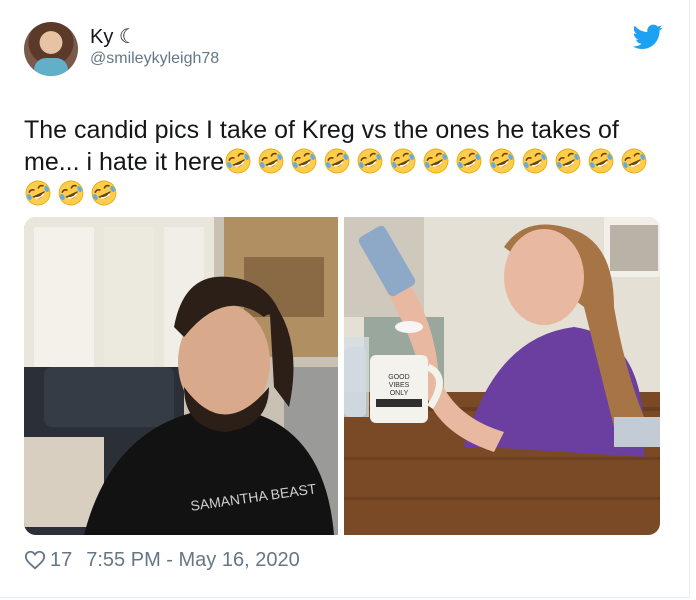 This screenshot has width=696, height=600. What do you see at coordinates (648, 37) in the screenshot?
I see `twitter-bird-icon` at bounding box center [648, 37].